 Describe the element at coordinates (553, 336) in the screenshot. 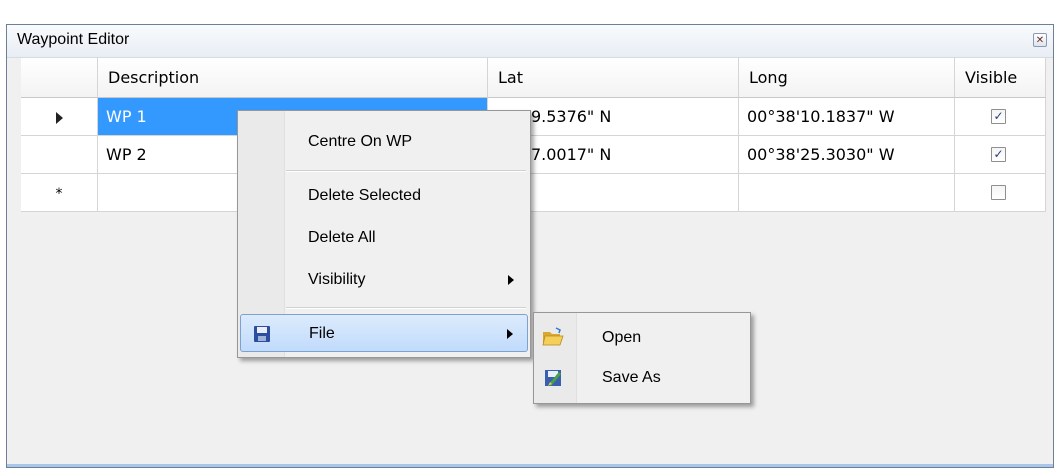

I see `folder-open-icon` at that location.